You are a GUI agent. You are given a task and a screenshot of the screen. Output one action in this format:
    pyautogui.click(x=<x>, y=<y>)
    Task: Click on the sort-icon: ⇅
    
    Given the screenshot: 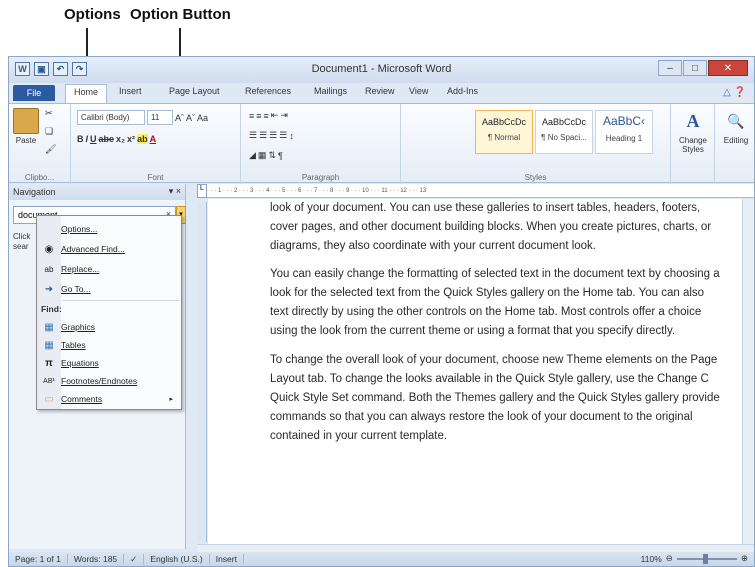 What is the action you would take?
    pyautogui.click(x=272, y=155)
    